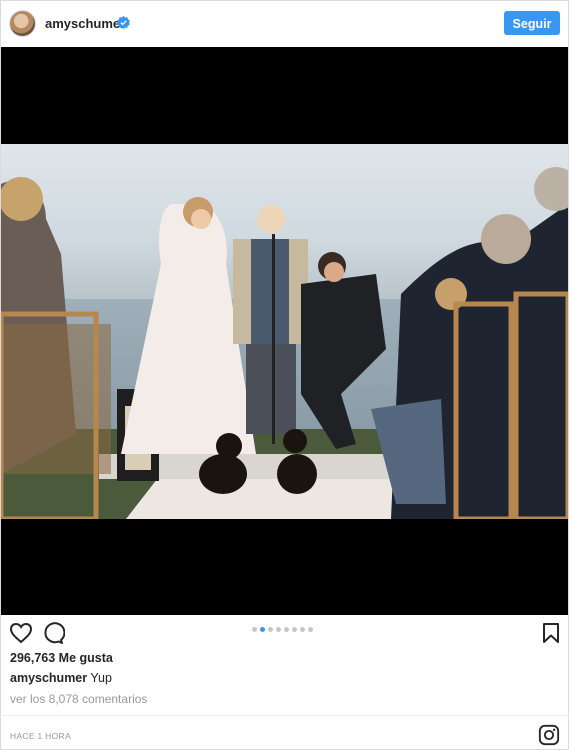 The width and height of the screenshot is (569, 750). I want to click on username-link: amyschumer, so click(85, 23).